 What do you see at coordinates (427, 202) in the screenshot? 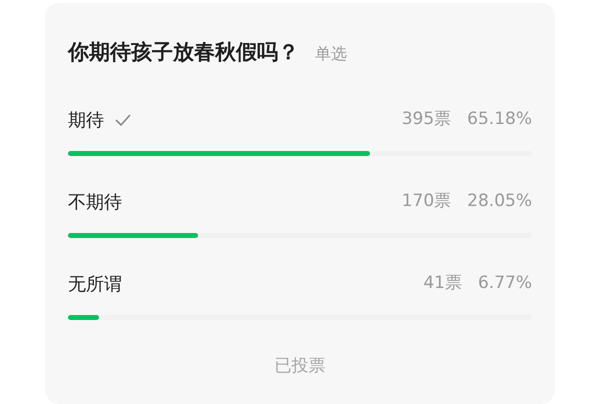
I see `vote-count: 170票` at bounding box center [427, 202].